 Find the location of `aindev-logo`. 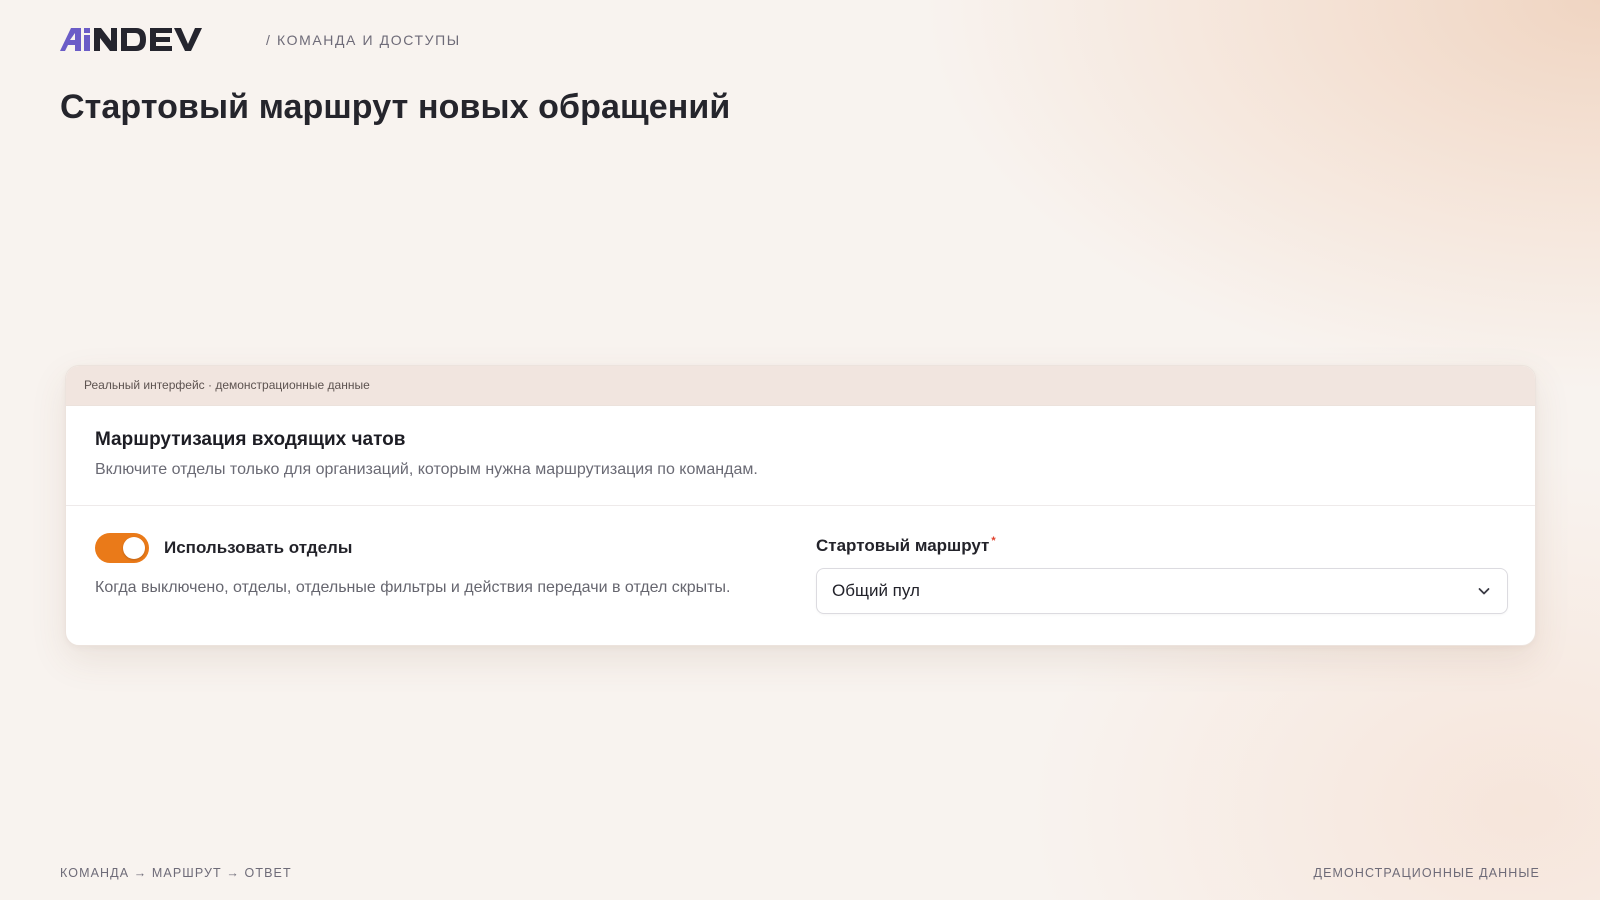

aindev-logo is located at coordinates (149, 40).